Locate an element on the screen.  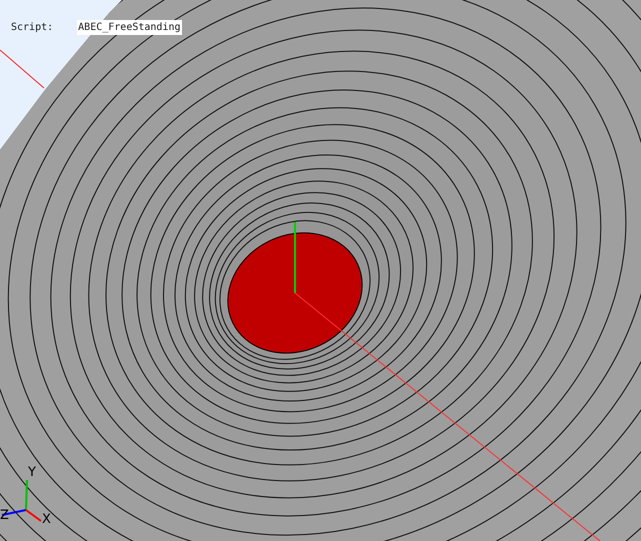
script-name: ABEC_FreeStanding is located at coordinates (129, 27).